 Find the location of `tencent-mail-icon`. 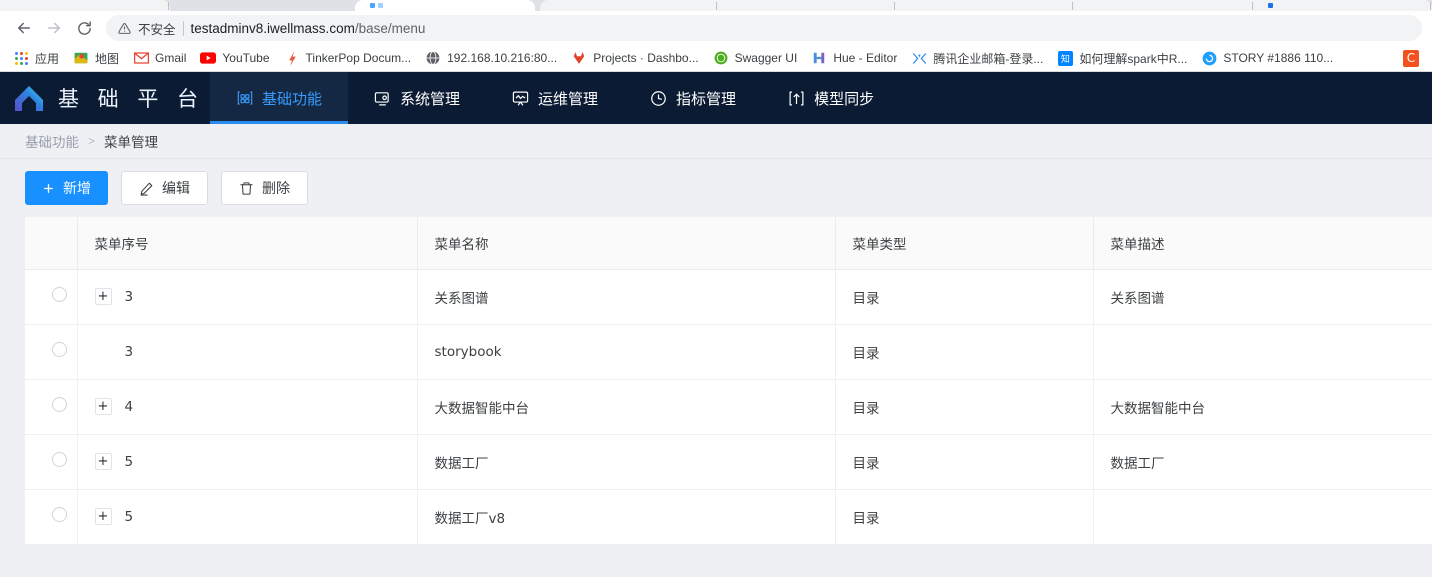

tencent-mail-icon is located at coordinates (919, 58).